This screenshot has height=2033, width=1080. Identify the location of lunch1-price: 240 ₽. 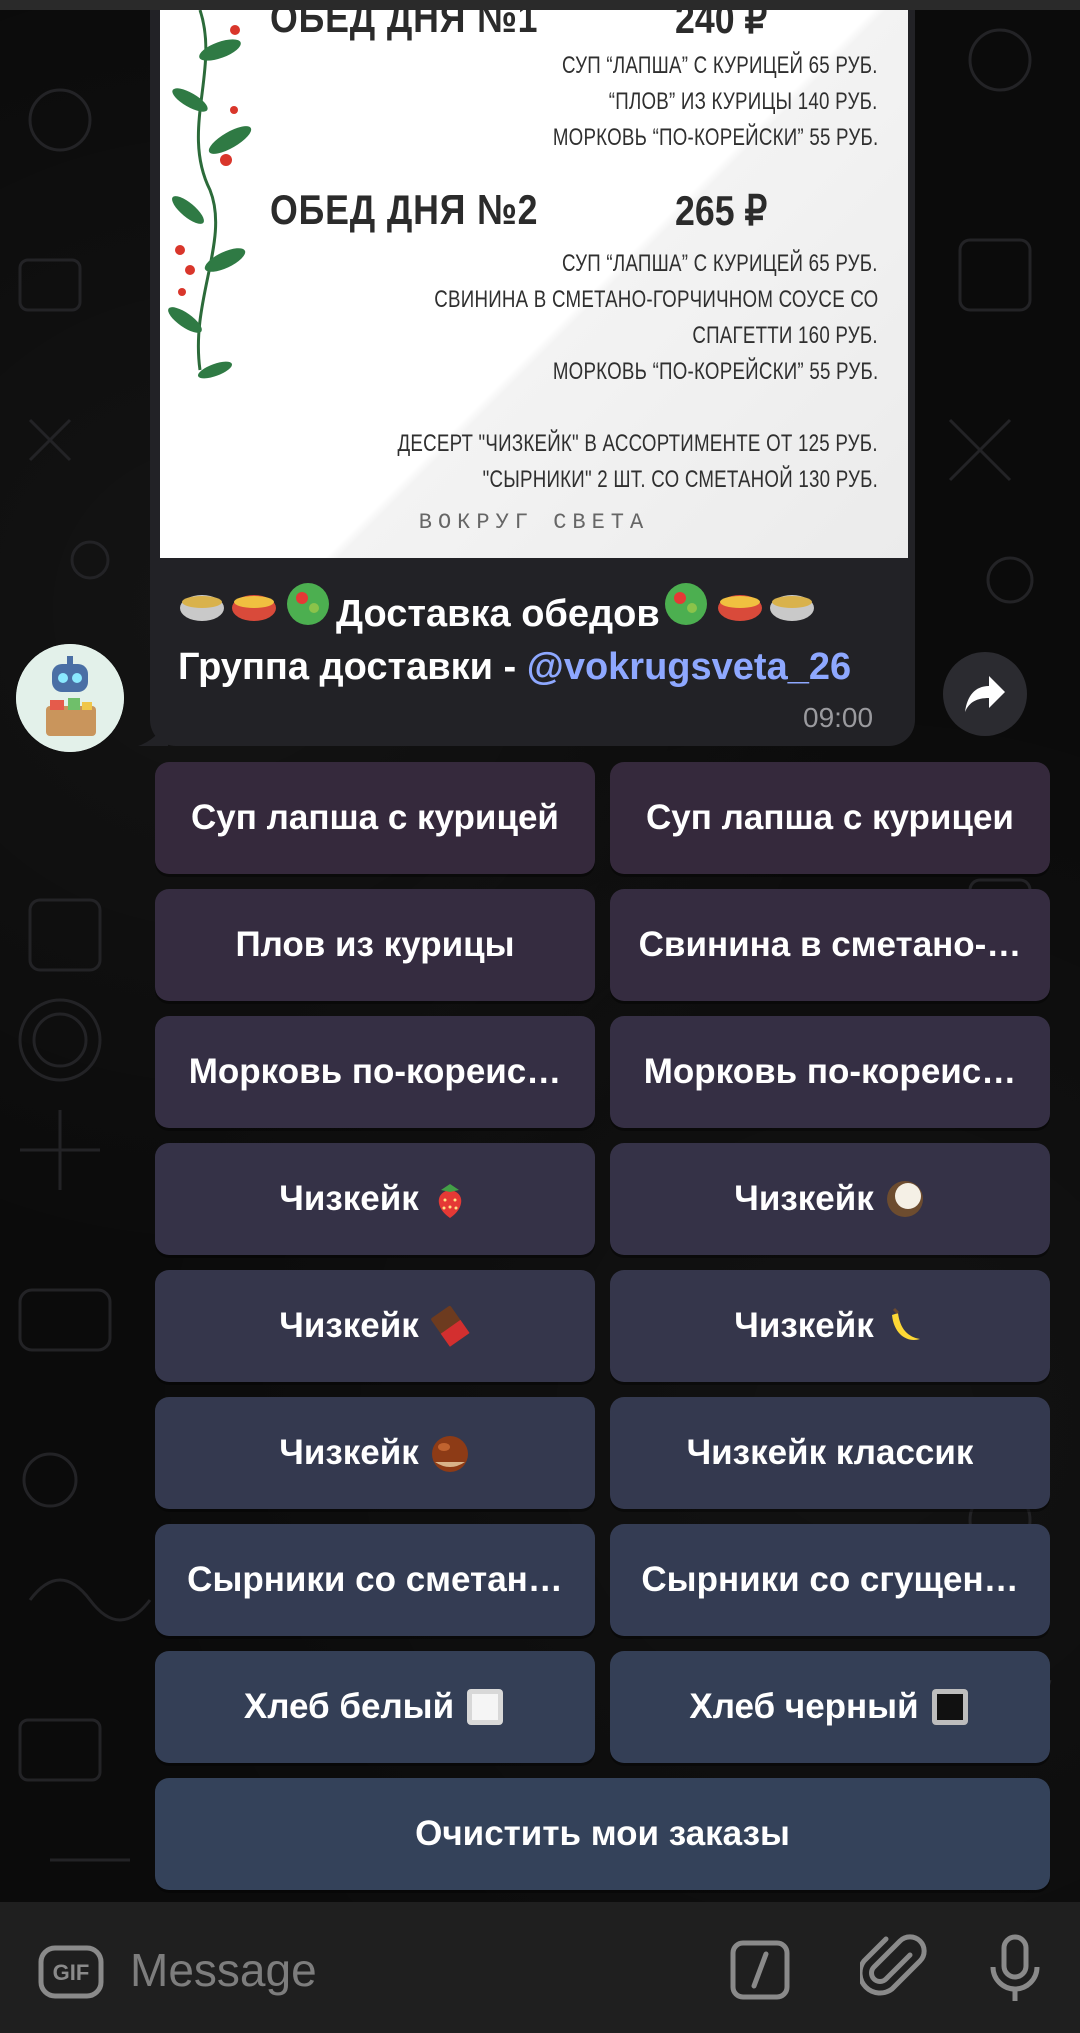
(721, 26).